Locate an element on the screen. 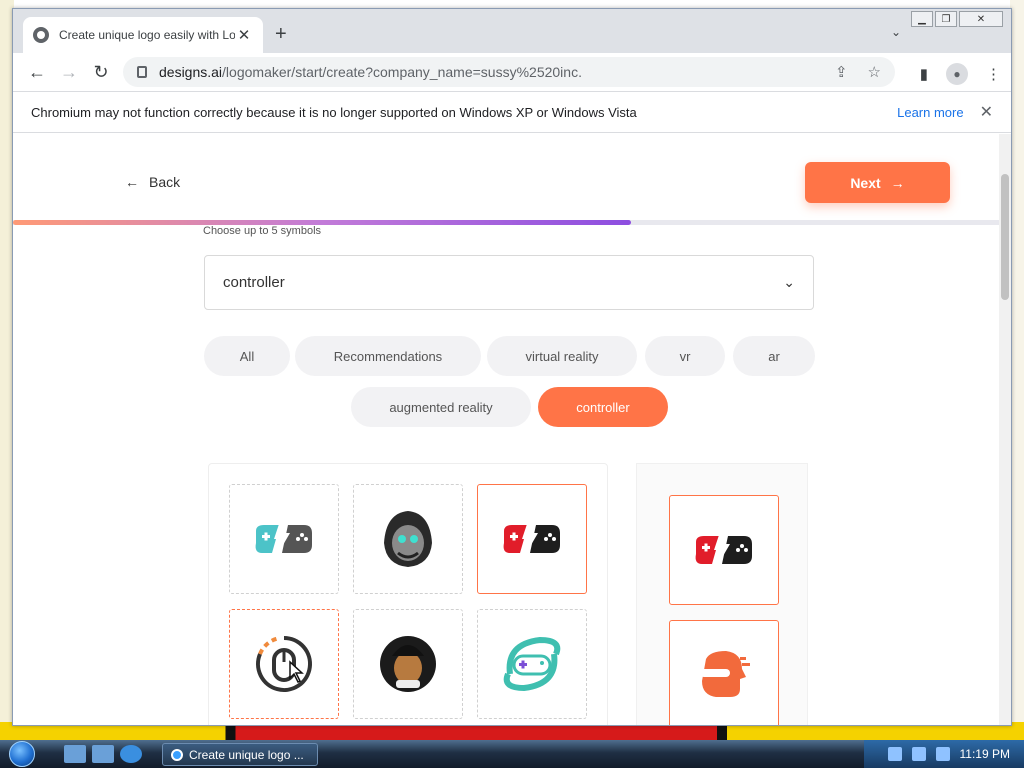 This screenshot has height=768, width=1024. chip-label: augmented reality is located at coordinates (441, 407).